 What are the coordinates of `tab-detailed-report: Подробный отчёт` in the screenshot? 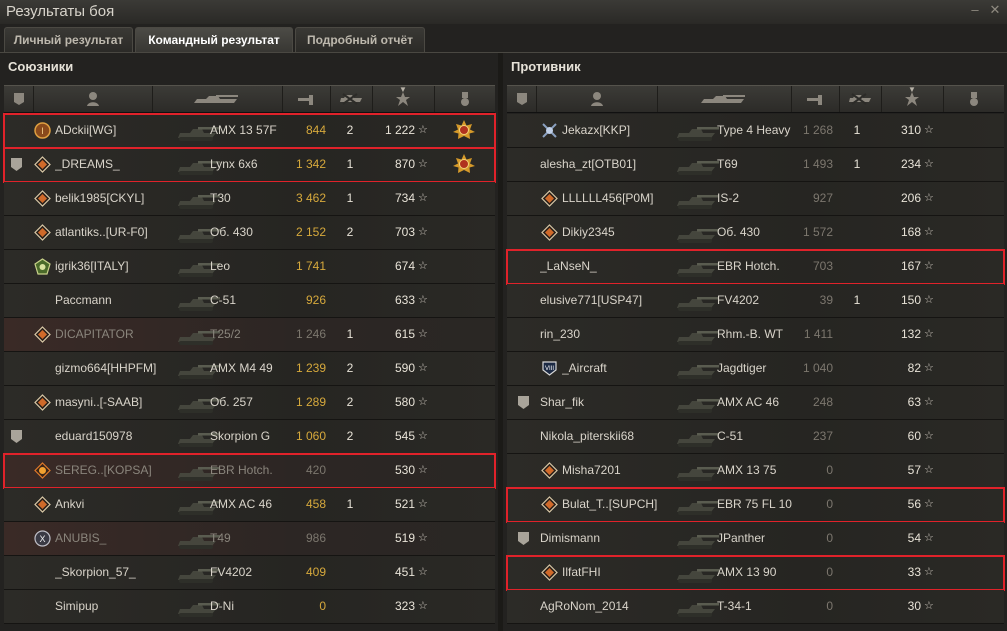 It's located at (360, 39).